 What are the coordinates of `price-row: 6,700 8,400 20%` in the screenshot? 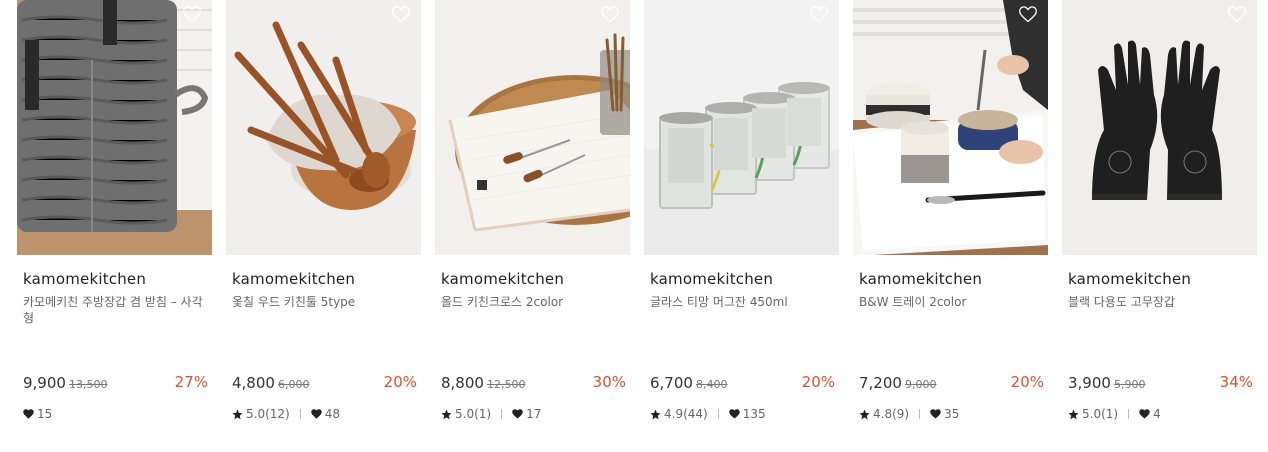 It's located at (742, 383).